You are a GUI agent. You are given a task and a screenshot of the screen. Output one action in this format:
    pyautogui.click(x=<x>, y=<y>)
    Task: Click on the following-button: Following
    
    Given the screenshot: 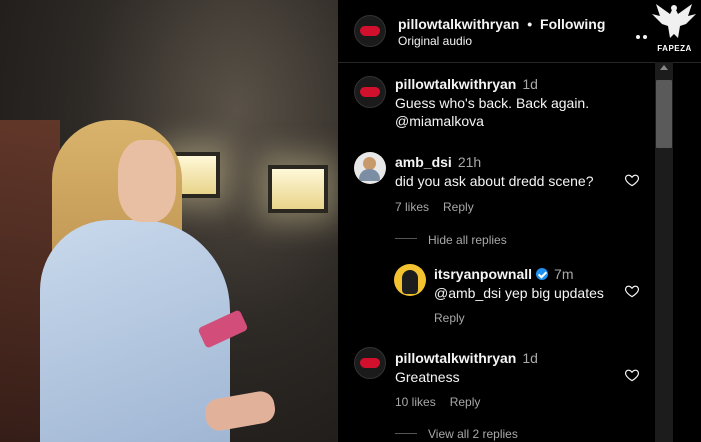 What is the action you would take?
    pyautogui.click(x=572, y=24)
    